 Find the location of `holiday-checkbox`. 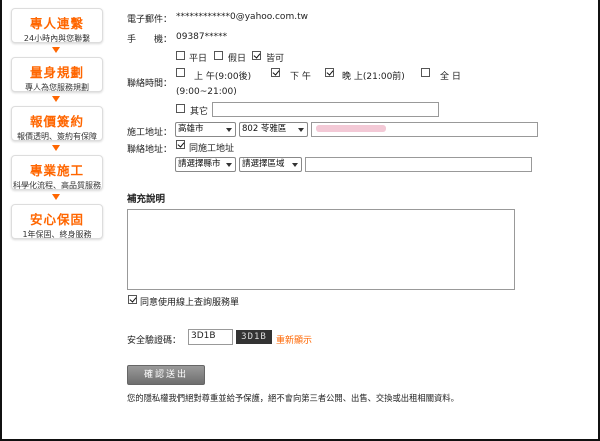

holiday-checkbox is located at coordinates (218, 55).